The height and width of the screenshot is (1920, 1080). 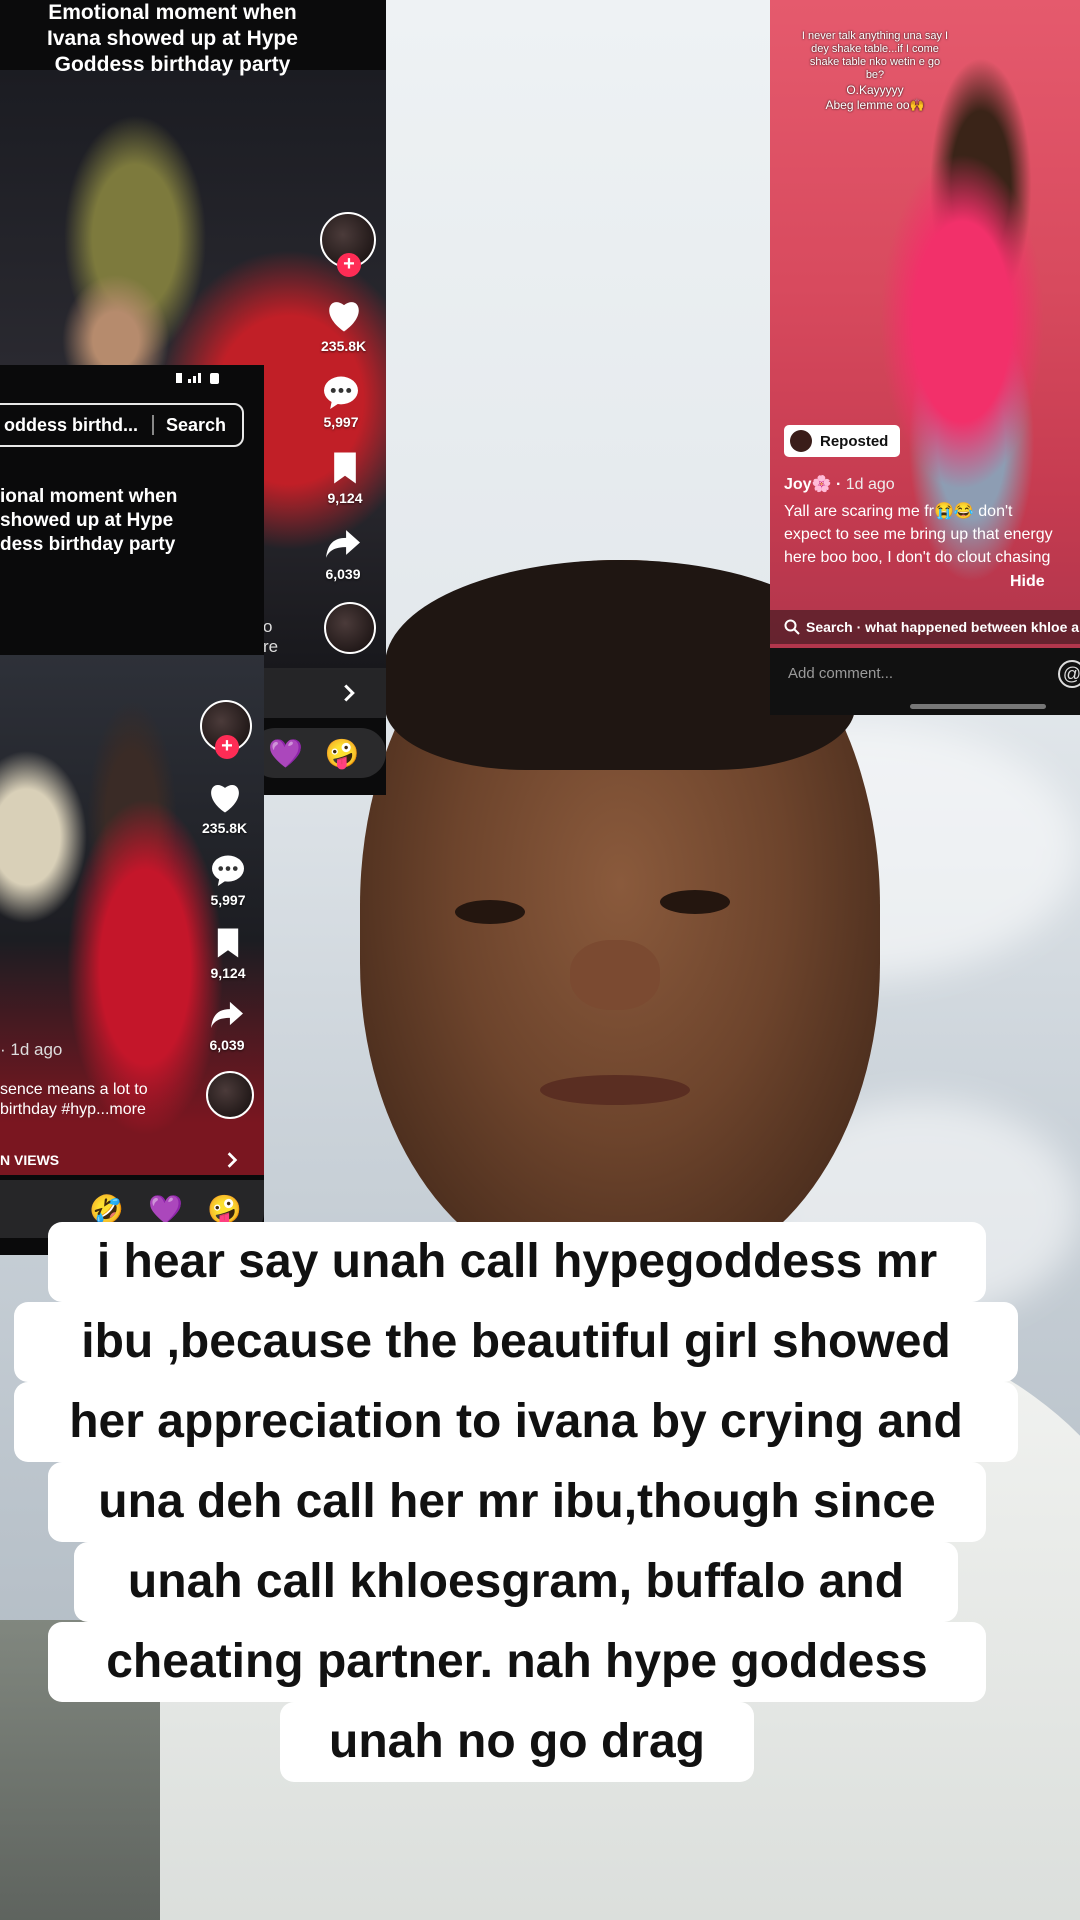 What do you see at coordinates (516, 1422) in the screenshot?
I see `caption-line: her appreciation to ivana by crying and` at bounding box center [516, 1422].